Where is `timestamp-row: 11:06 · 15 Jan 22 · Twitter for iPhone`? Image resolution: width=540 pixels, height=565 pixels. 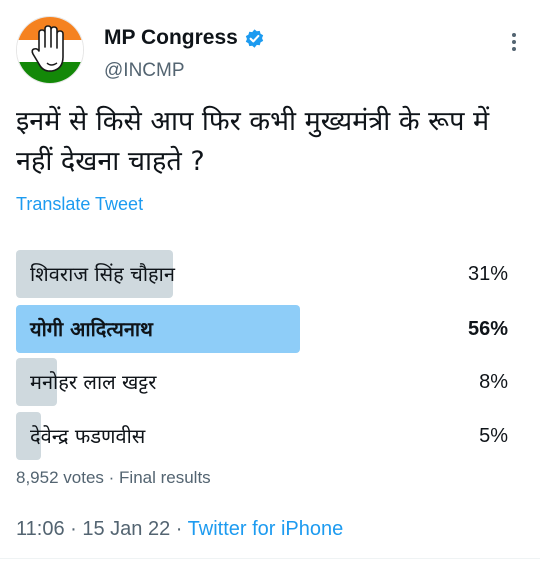
timestamp-row: 11:06 · 15 Jan 22 · Twitter for iPhone is located at coordinates (179, 529).